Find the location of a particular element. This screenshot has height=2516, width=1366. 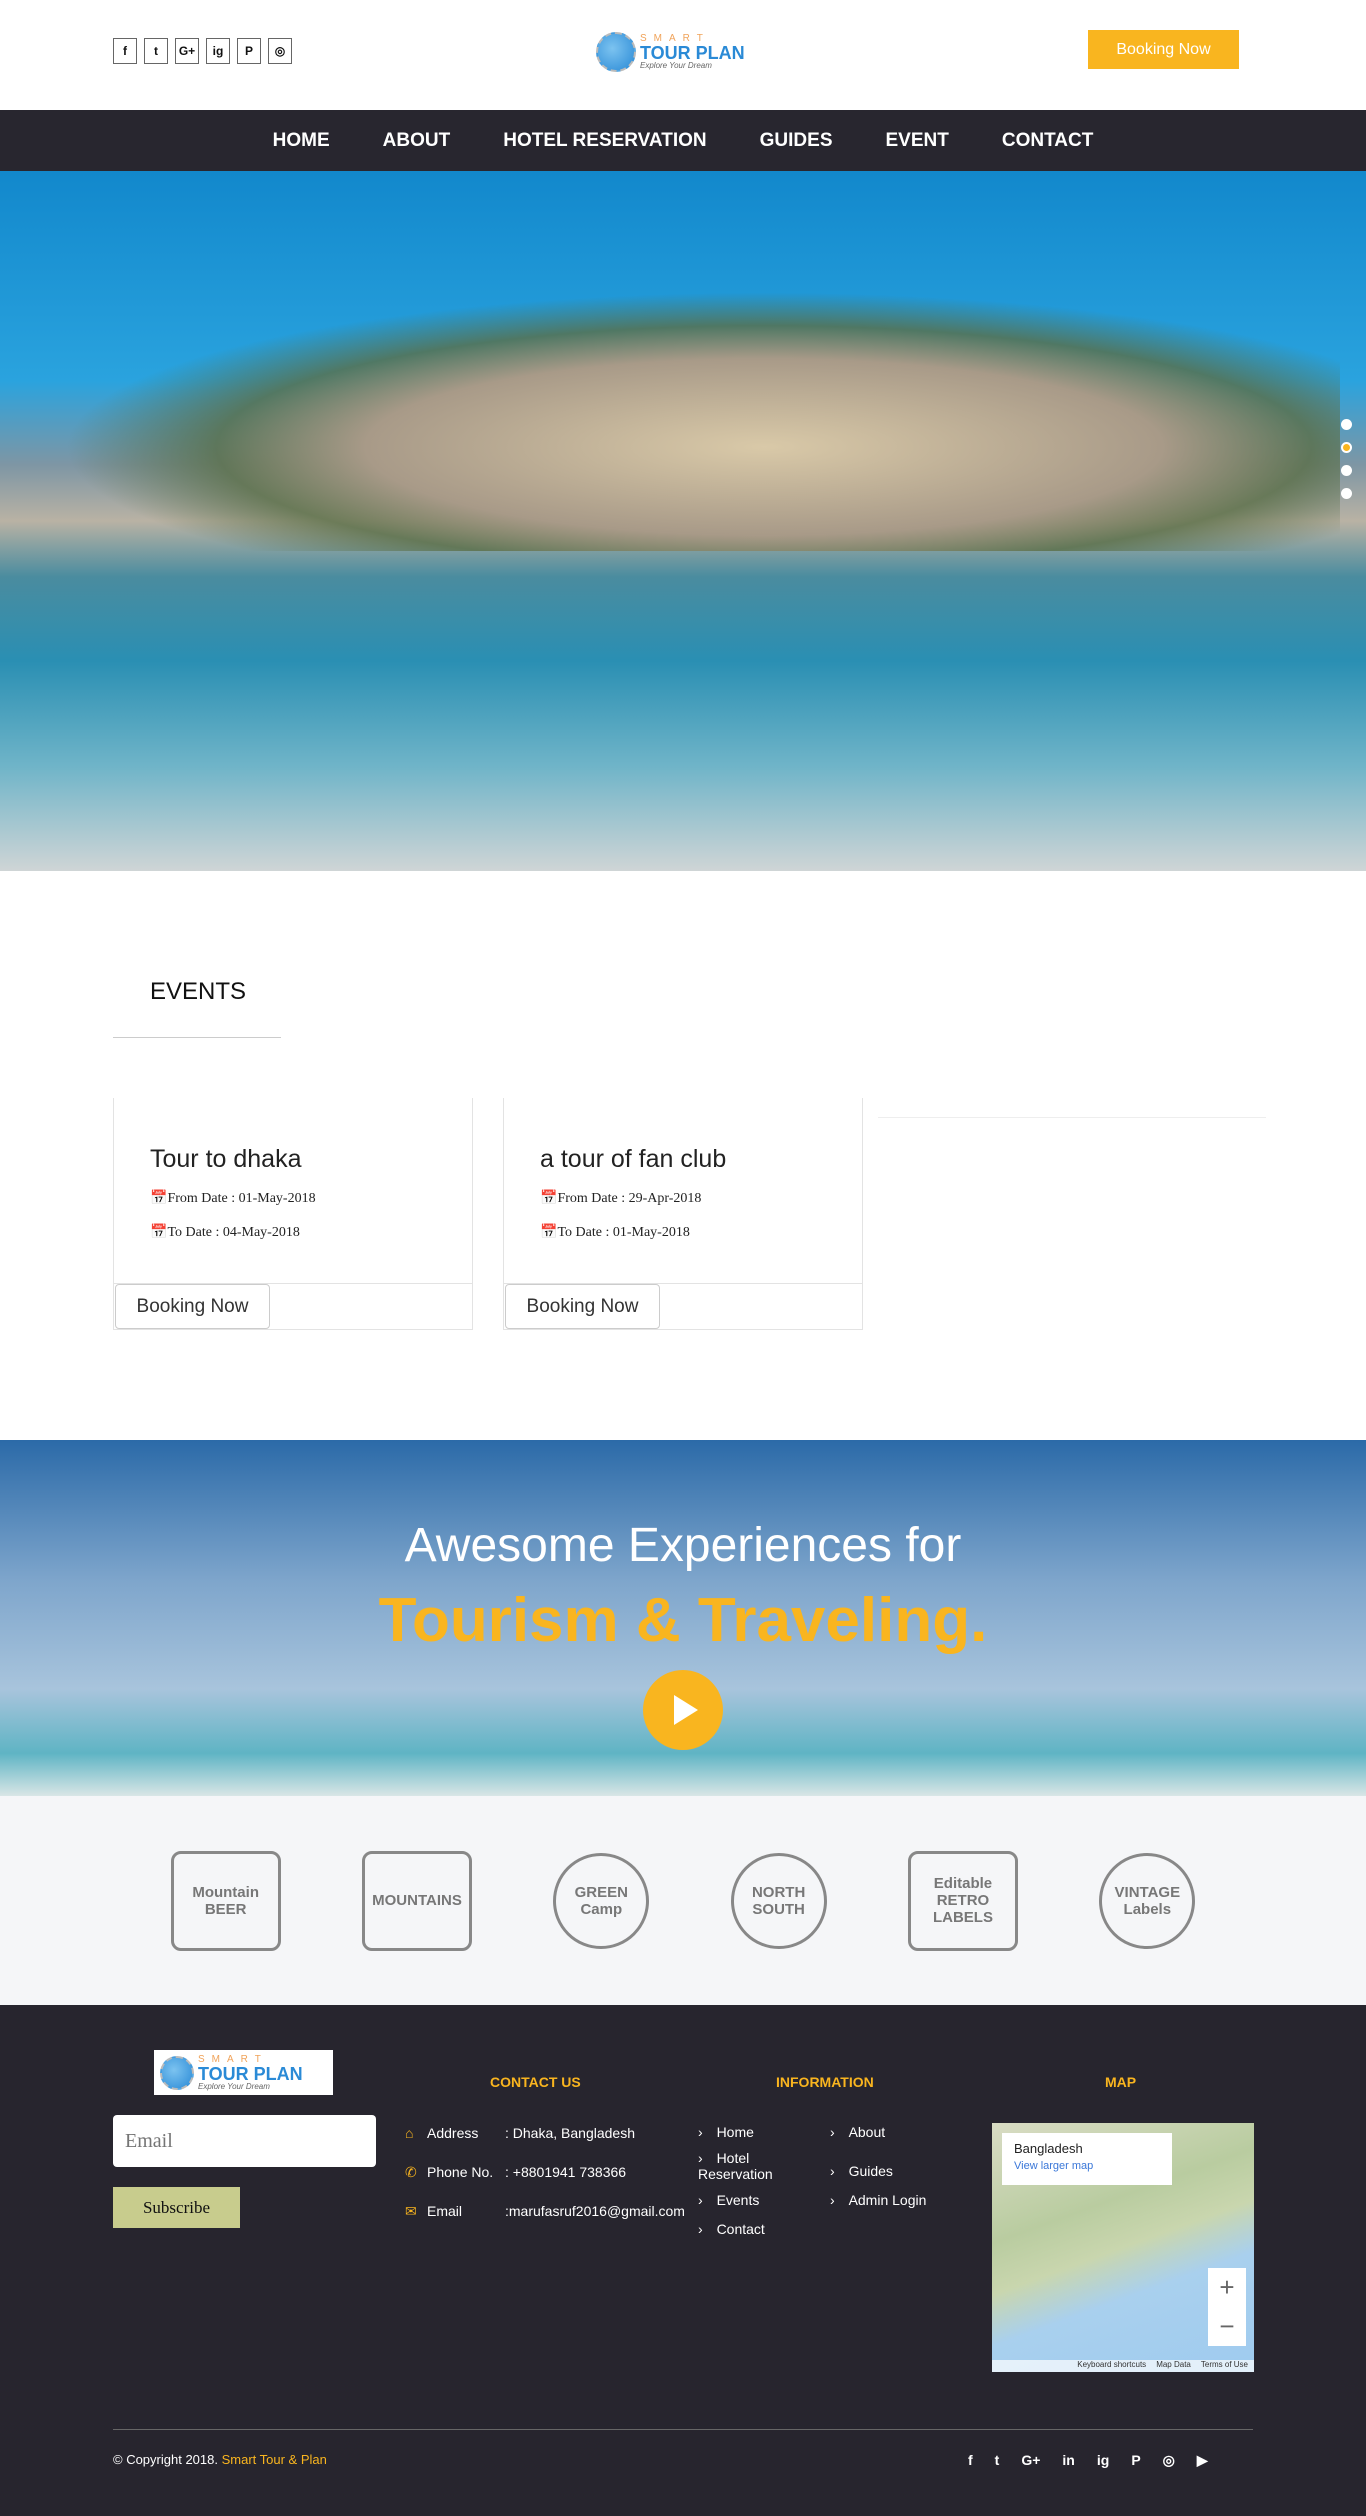

email-input is located at coordinates (244, 2141).